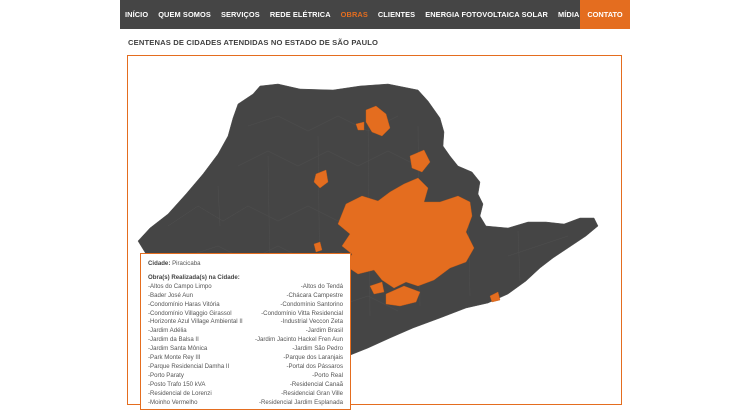 This screenshot has width=750, height=410. Describe the element at coordinates (186, 263) in the screenshot. I see `city-value: Piracicaba` at that location.